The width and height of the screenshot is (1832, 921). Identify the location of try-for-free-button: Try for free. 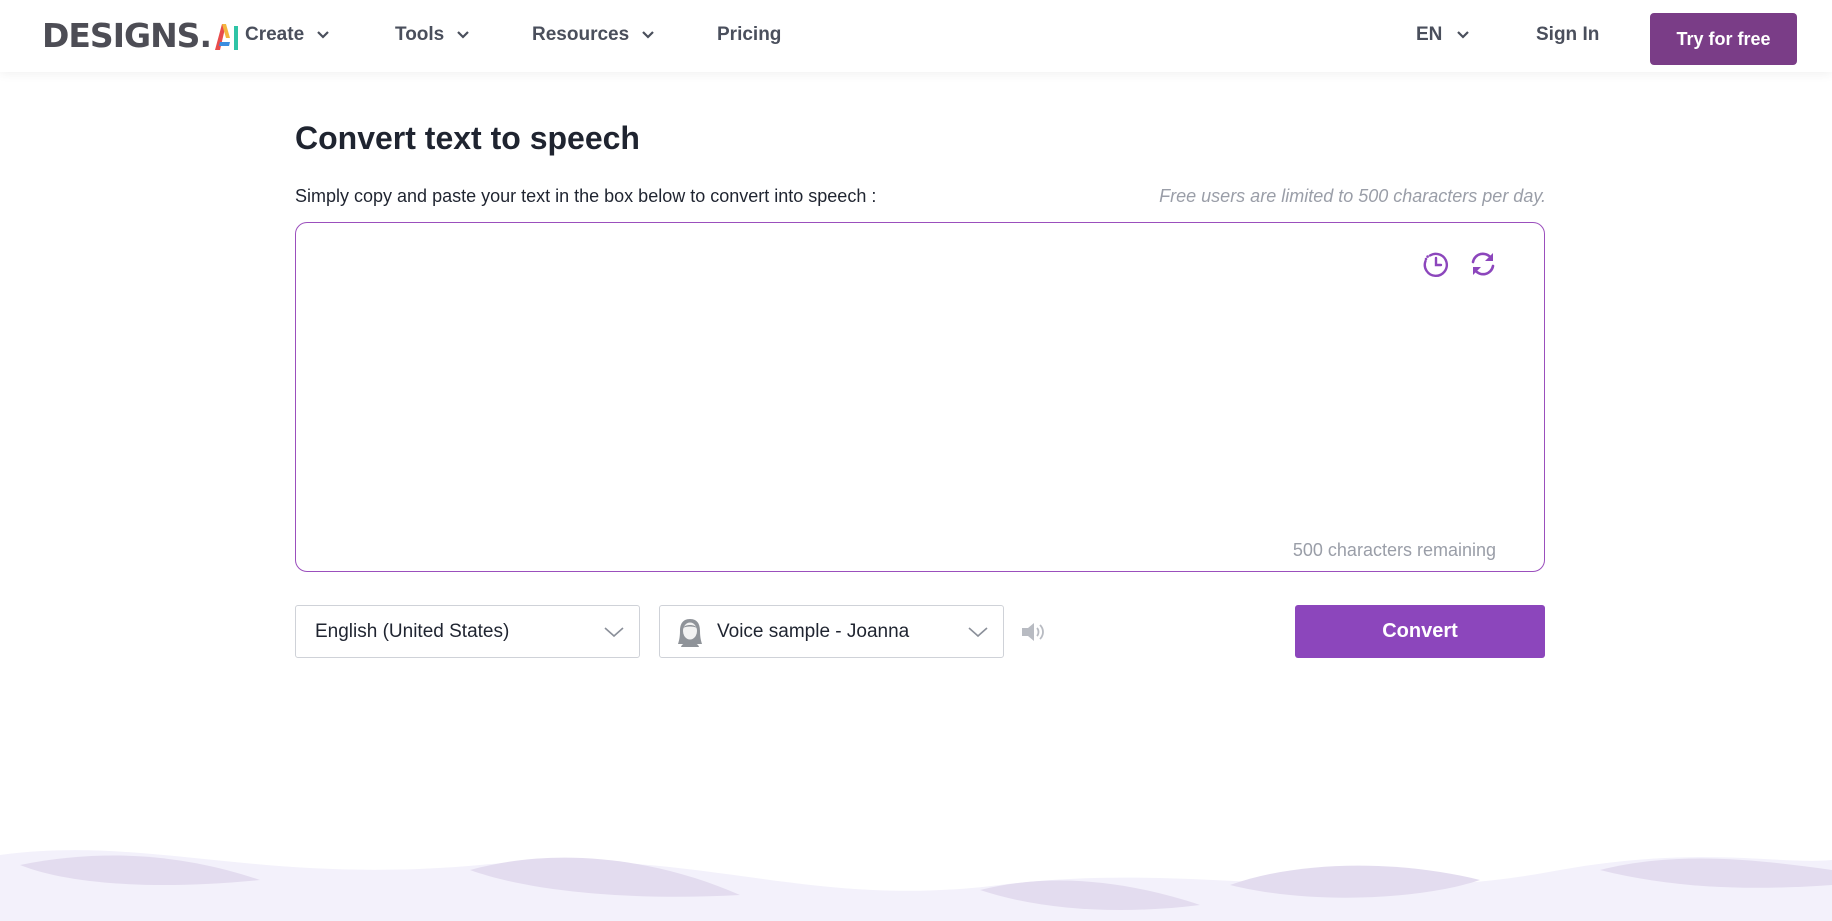
(1723, 39).